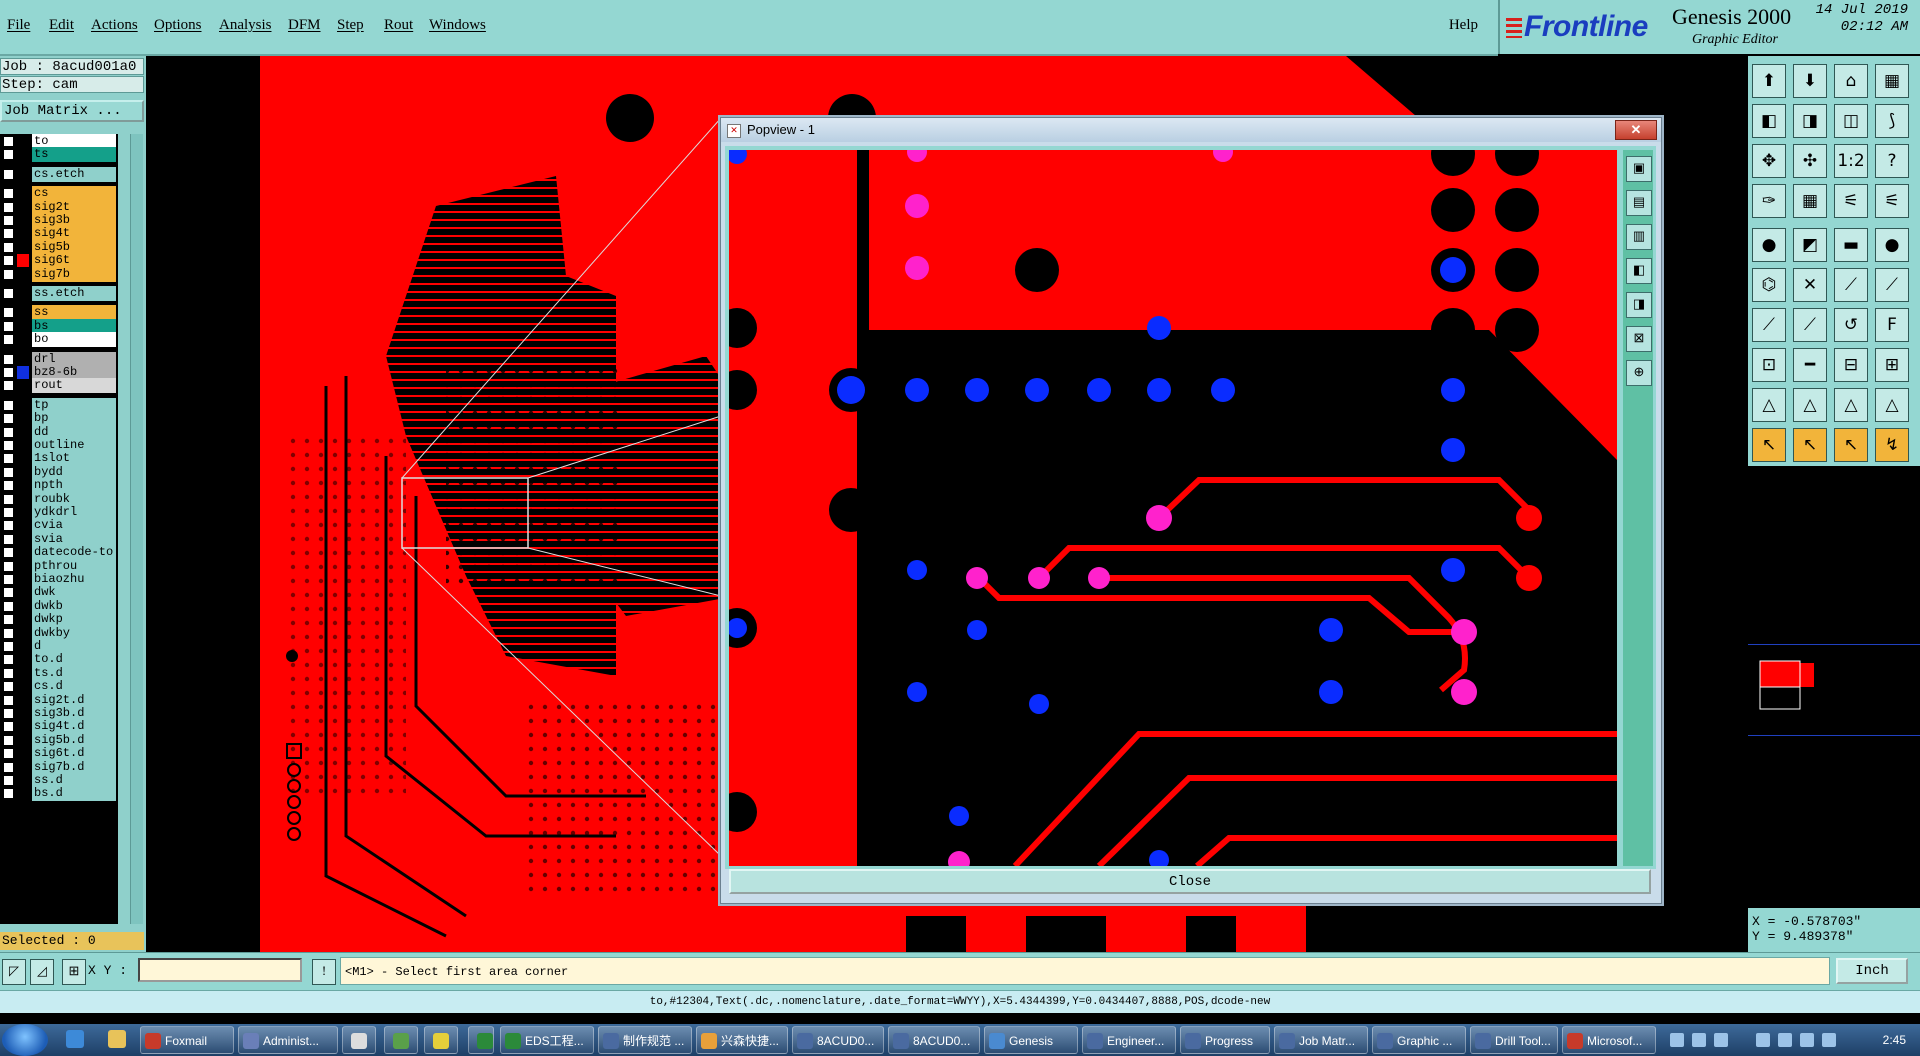 The width and height of the screenshot is (1920, 1056). Describe the element at coordinates (1810, 285) in the screenshot. I see `cross-icon: ✕` at that location.